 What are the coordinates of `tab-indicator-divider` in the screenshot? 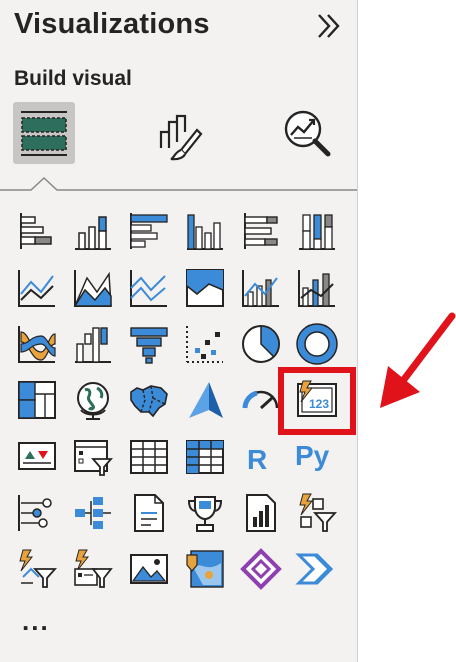 It's located at (178, 183).